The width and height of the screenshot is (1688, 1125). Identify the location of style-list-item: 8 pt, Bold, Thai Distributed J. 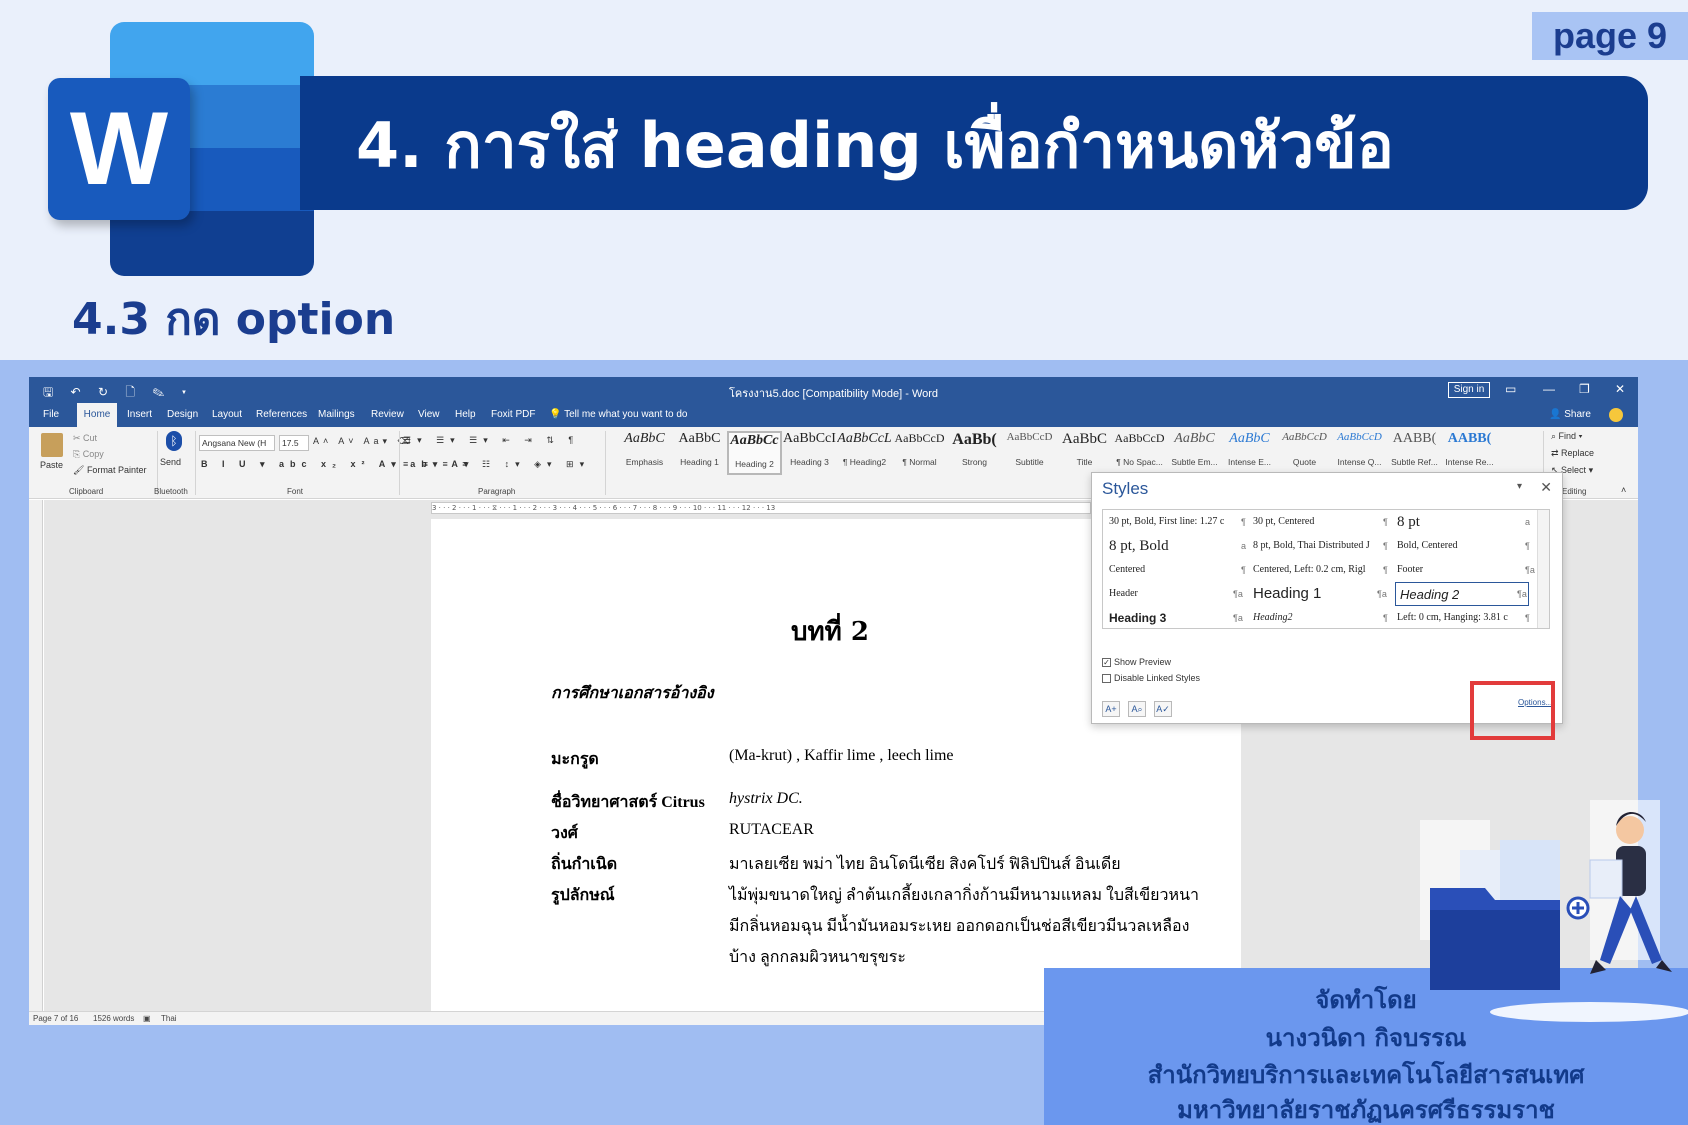
(1318, 546).